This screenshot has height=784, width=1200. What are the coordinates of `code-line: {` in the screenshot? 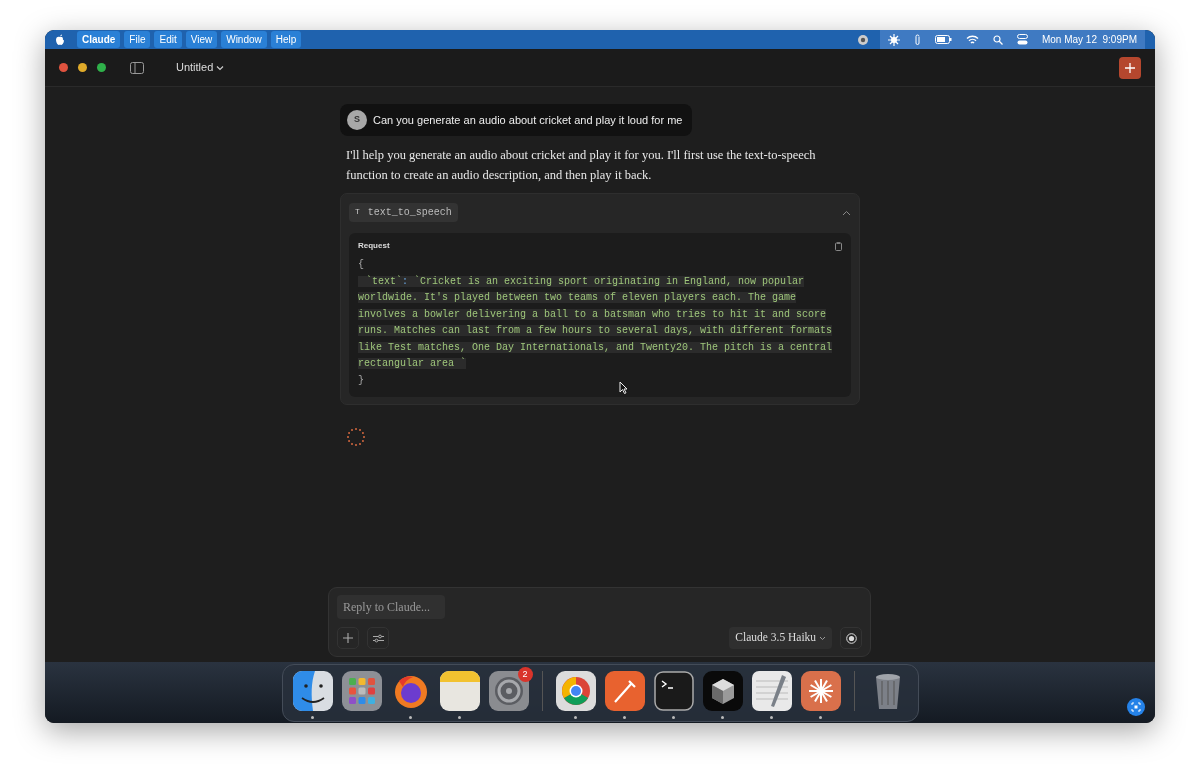 It's located at (361, 265).